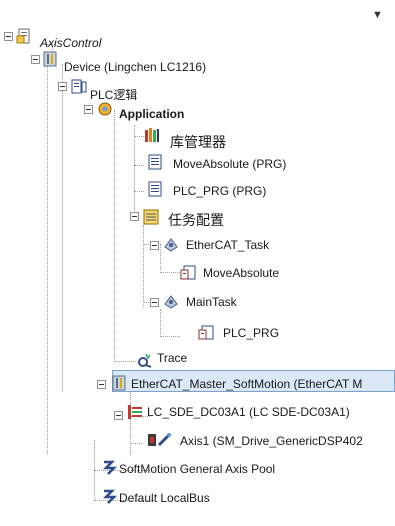 This screenshot has height=526, width=395. Describe the element at coordinates (154, 302) in the screenshot. I see `collapse-toggle-maintask` at that location.